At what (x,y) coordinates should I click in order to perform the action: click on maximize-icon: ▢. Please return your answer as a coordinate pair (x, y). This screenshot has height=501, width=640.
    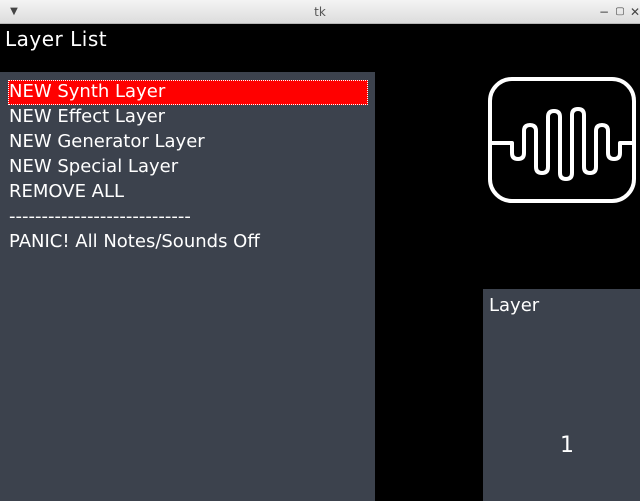
    Looking at the image, I should click on (620, 12).